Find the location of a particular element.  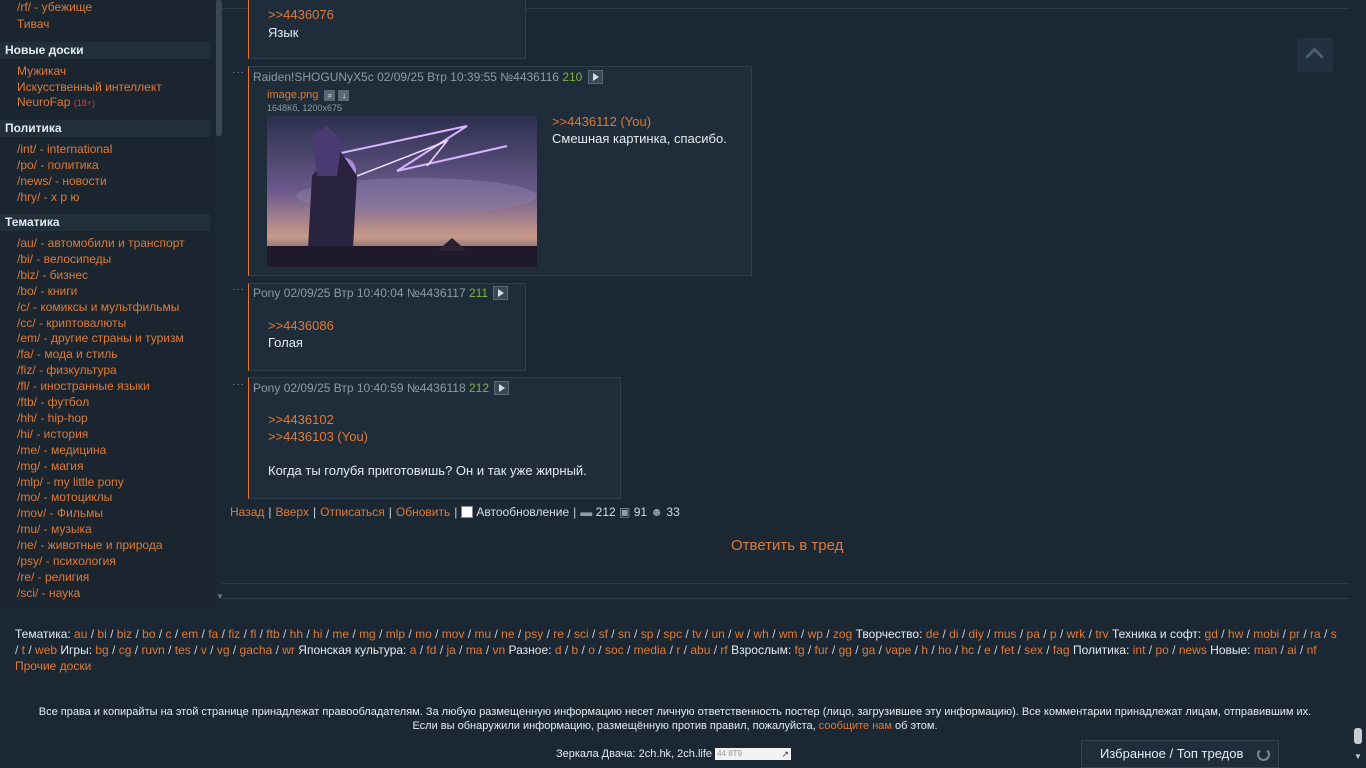

footer-board-link: sex is located at coordinates (1033, 650).